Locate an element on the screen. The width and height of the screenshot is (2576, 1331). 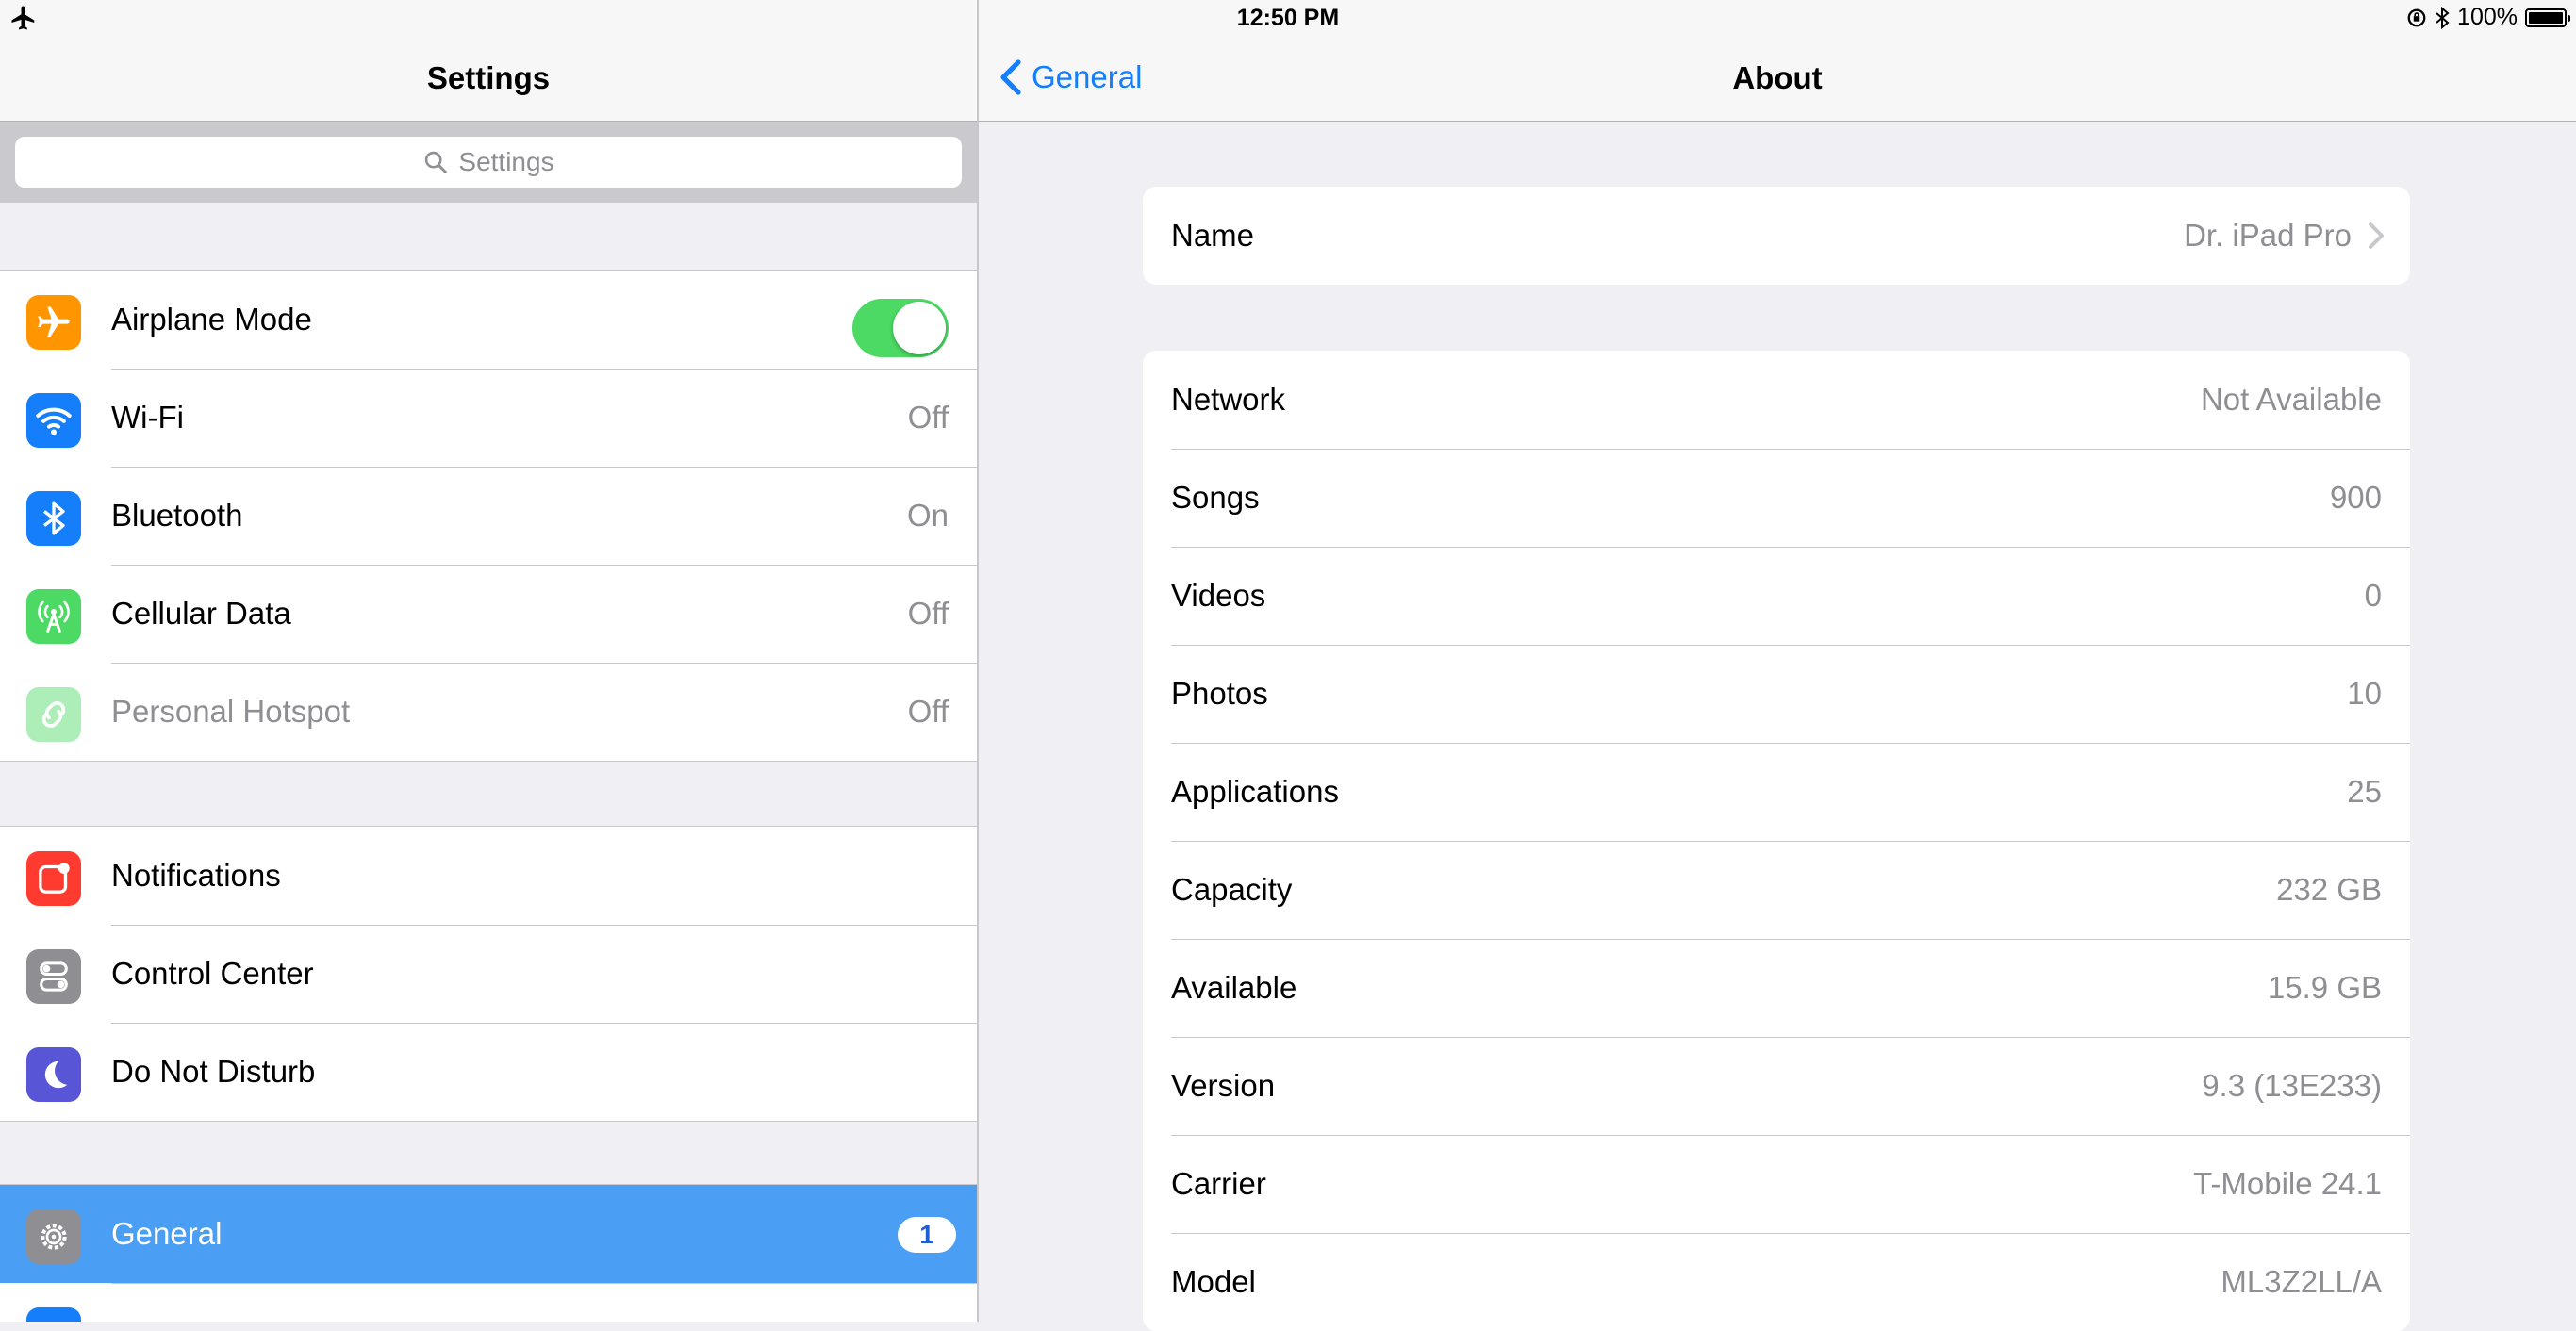
search-bar: Settings is located at coordinates (488, 162).